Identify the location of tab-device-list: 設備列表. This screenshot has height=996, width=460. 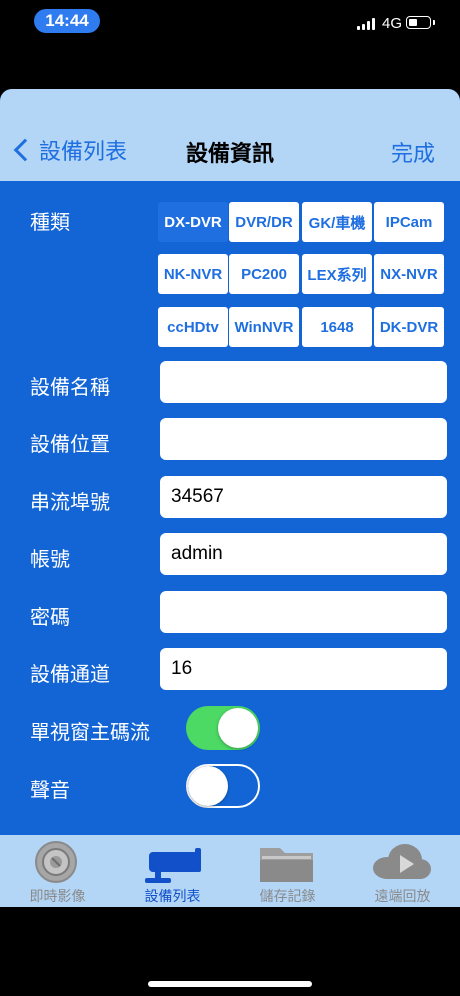
(172, 871).